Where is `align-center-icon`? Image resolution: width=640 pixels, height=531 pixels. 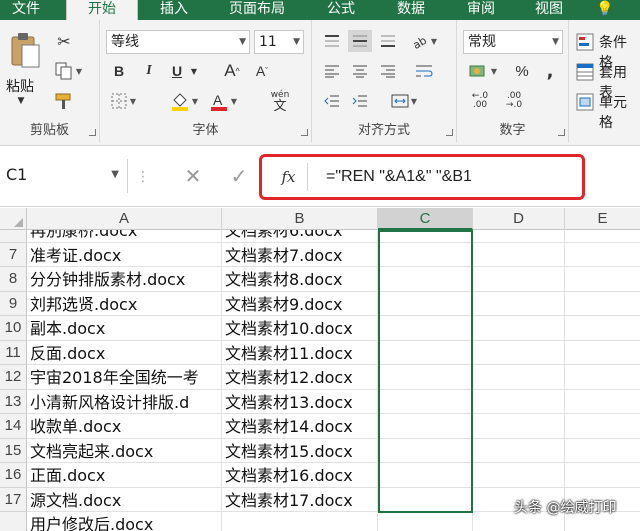 align-center-icon is located at coordinates (360, 71).